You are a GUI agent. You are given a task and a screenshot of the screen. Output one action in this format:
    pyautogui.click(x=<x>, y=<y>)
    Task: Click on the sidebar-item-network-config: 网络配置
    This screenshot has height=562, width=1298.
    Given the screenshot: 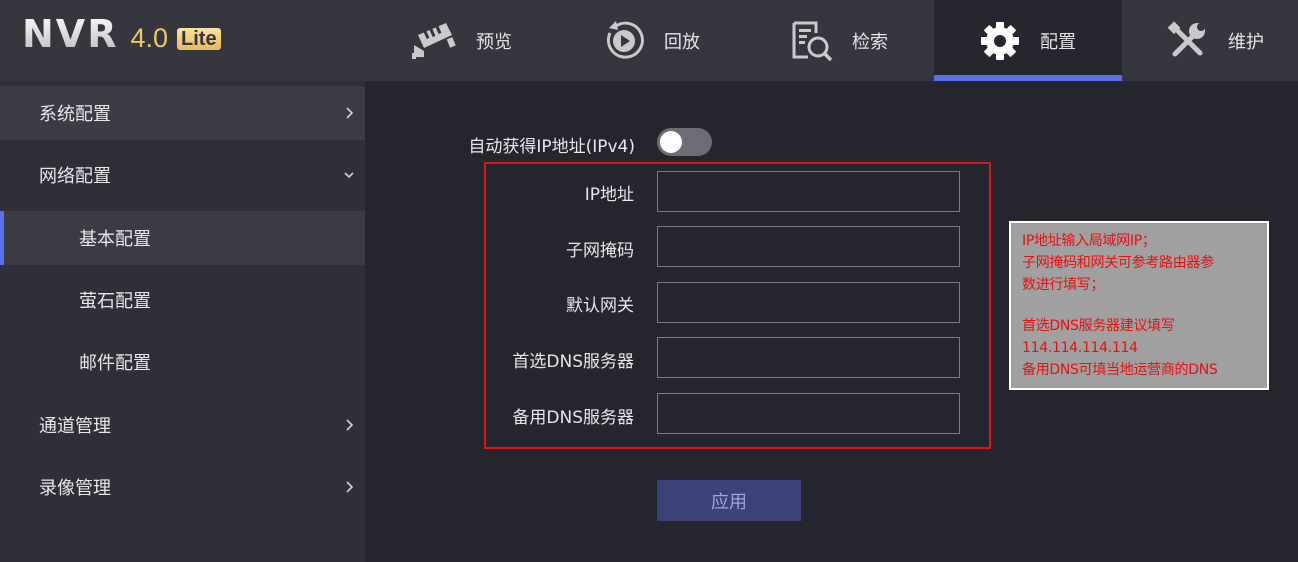 What is the action you would take?
    pyautogui.click(x=182, y=175)
    